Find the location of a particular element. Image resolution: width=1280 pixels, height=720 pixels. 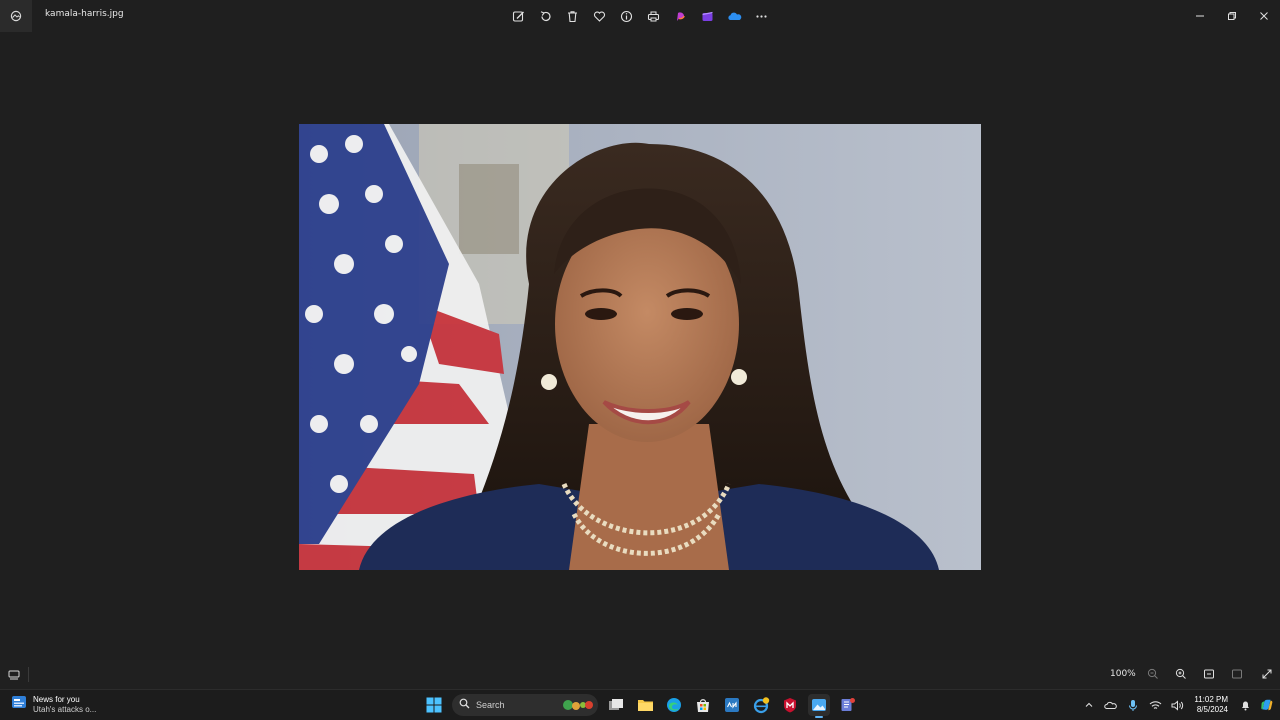

system-tray: 11:02 PM 8/5/2024 is located at coordinates (1179, 705).